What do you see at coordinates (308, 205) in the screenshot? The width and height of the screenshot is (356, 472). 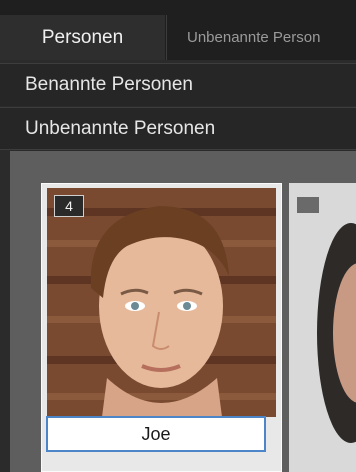 I see `face-count-badge` at bounding box center [308, 205].